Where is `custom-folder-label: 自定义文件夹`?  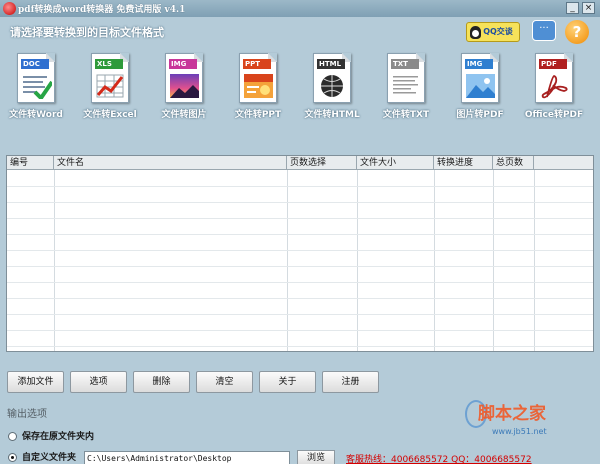 custom-folder-label: 自定义文件夹 is located at coordinates (49, 458).